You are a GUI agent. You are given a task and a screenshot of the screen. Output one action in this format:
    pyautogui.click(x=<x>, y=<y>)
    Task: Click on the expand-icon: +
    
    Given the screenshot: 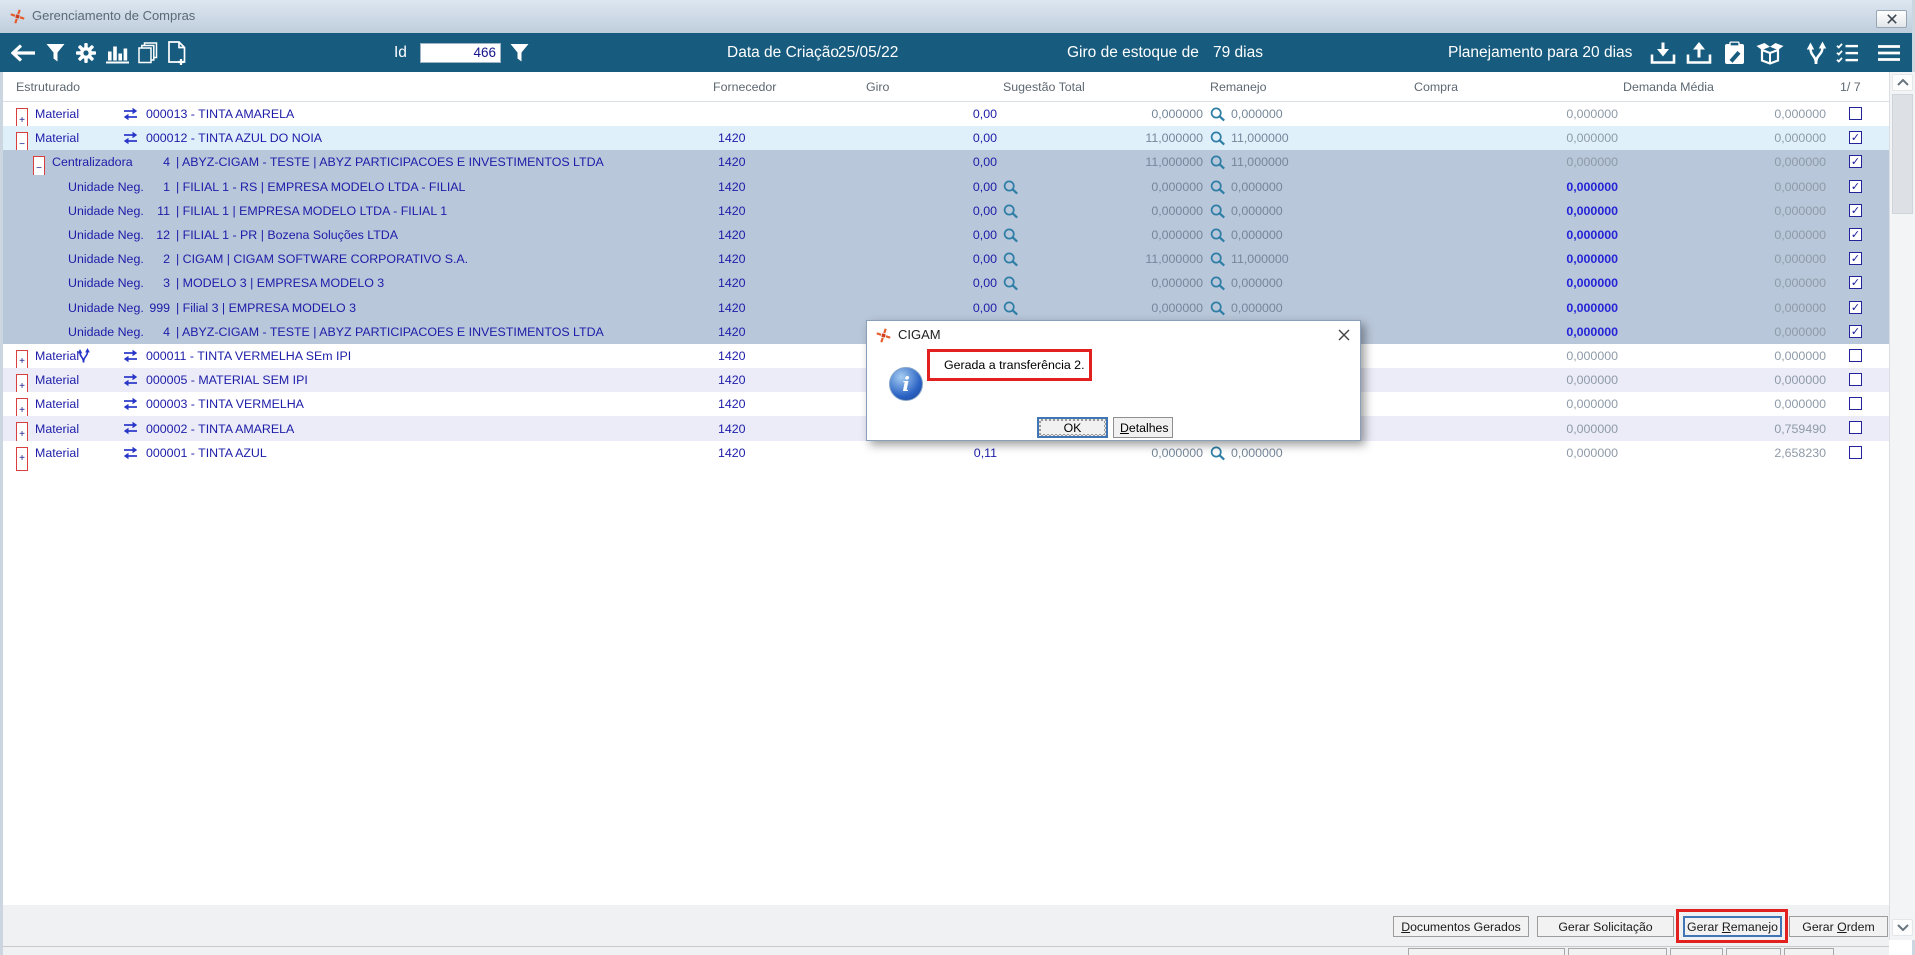 What is the action you would take?
    pyautogui.click(x=22, y=458)
    